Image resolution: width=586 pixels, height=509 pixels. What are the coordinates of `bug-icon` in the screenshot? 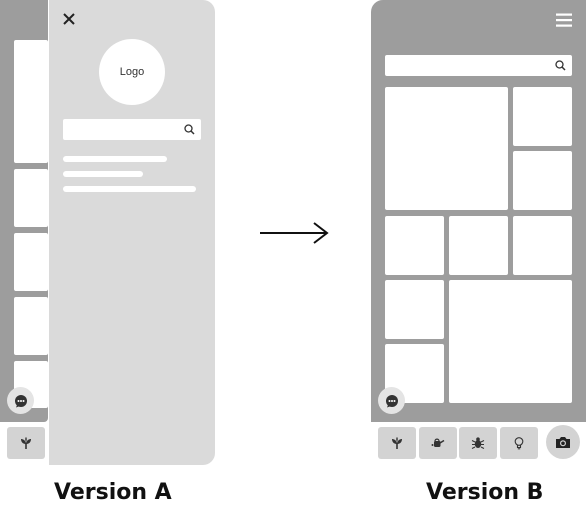 It's located at (478, 443).